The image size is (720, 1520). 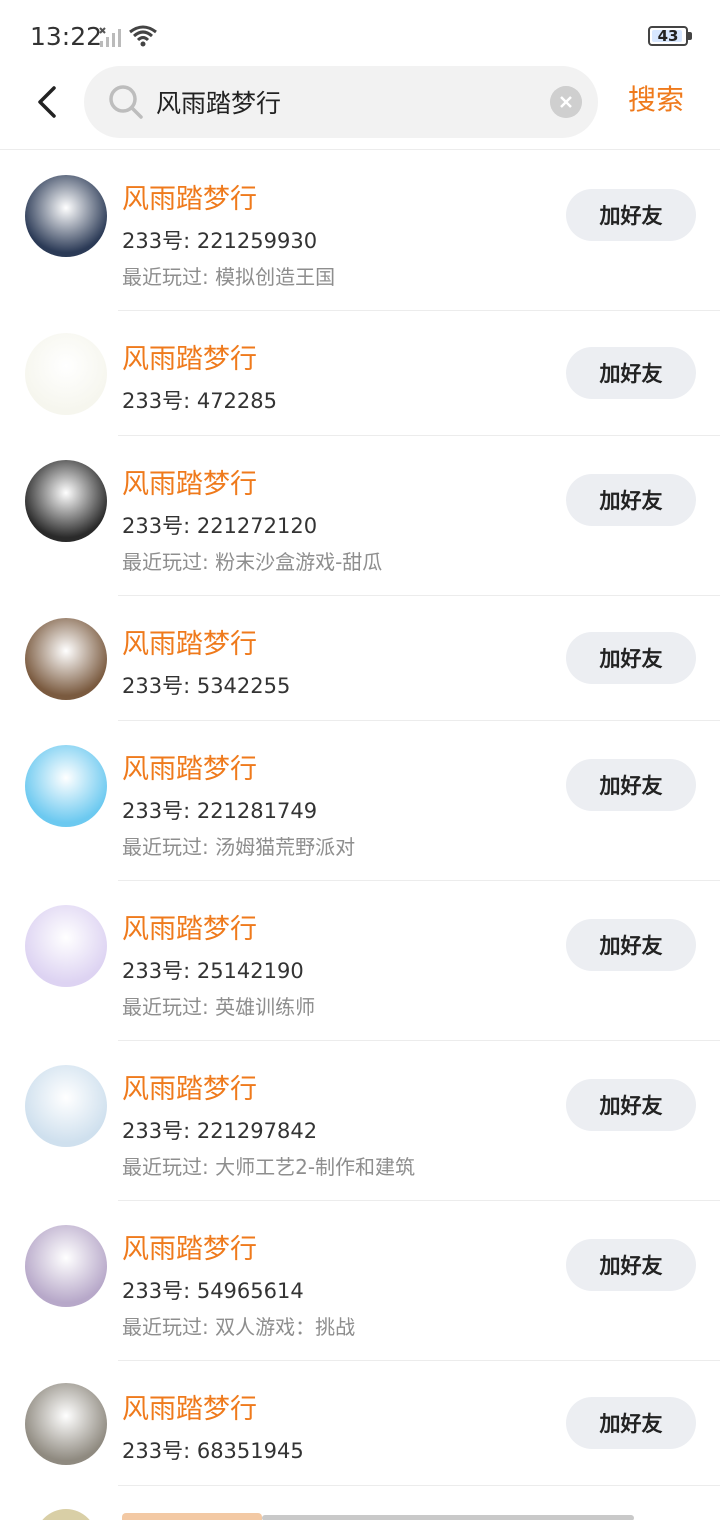 I want to click on list-item: 风雨踏梦行 233号: 54965614 最近玩过: 双人游戏：挑战 加好友, so click(x=360, y=1281).